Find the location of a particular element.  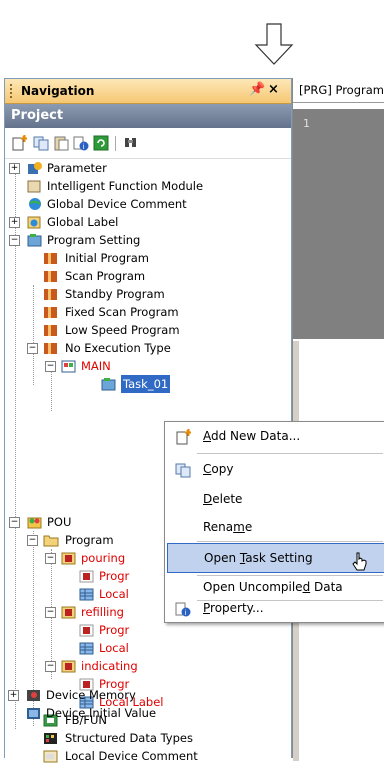

tree-item-intelligent-function-module: Intelligent Function Module is located at coordinates (149, 186).